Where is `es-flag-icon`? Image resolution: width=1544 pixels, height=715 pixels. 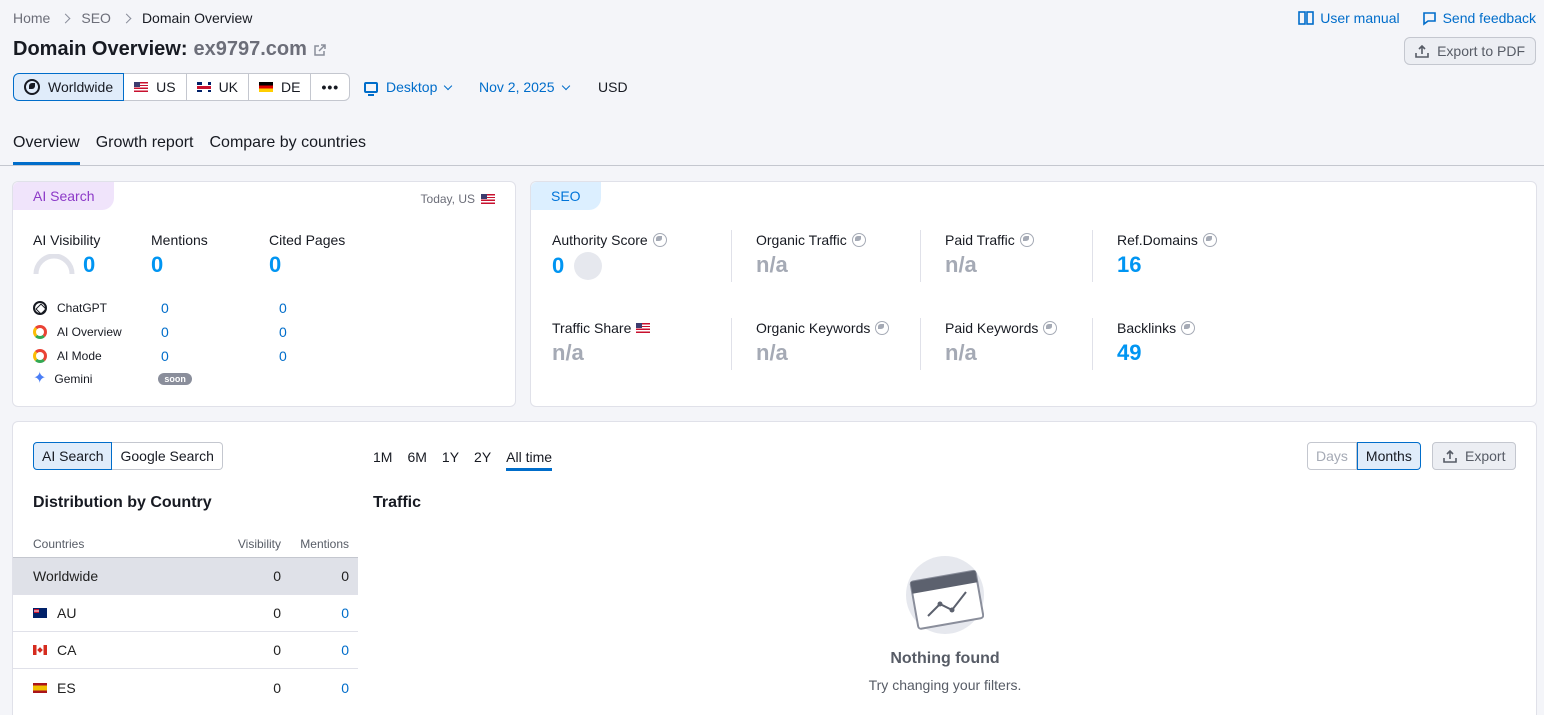
es-flag-icon is located at coordinates (40, 687).